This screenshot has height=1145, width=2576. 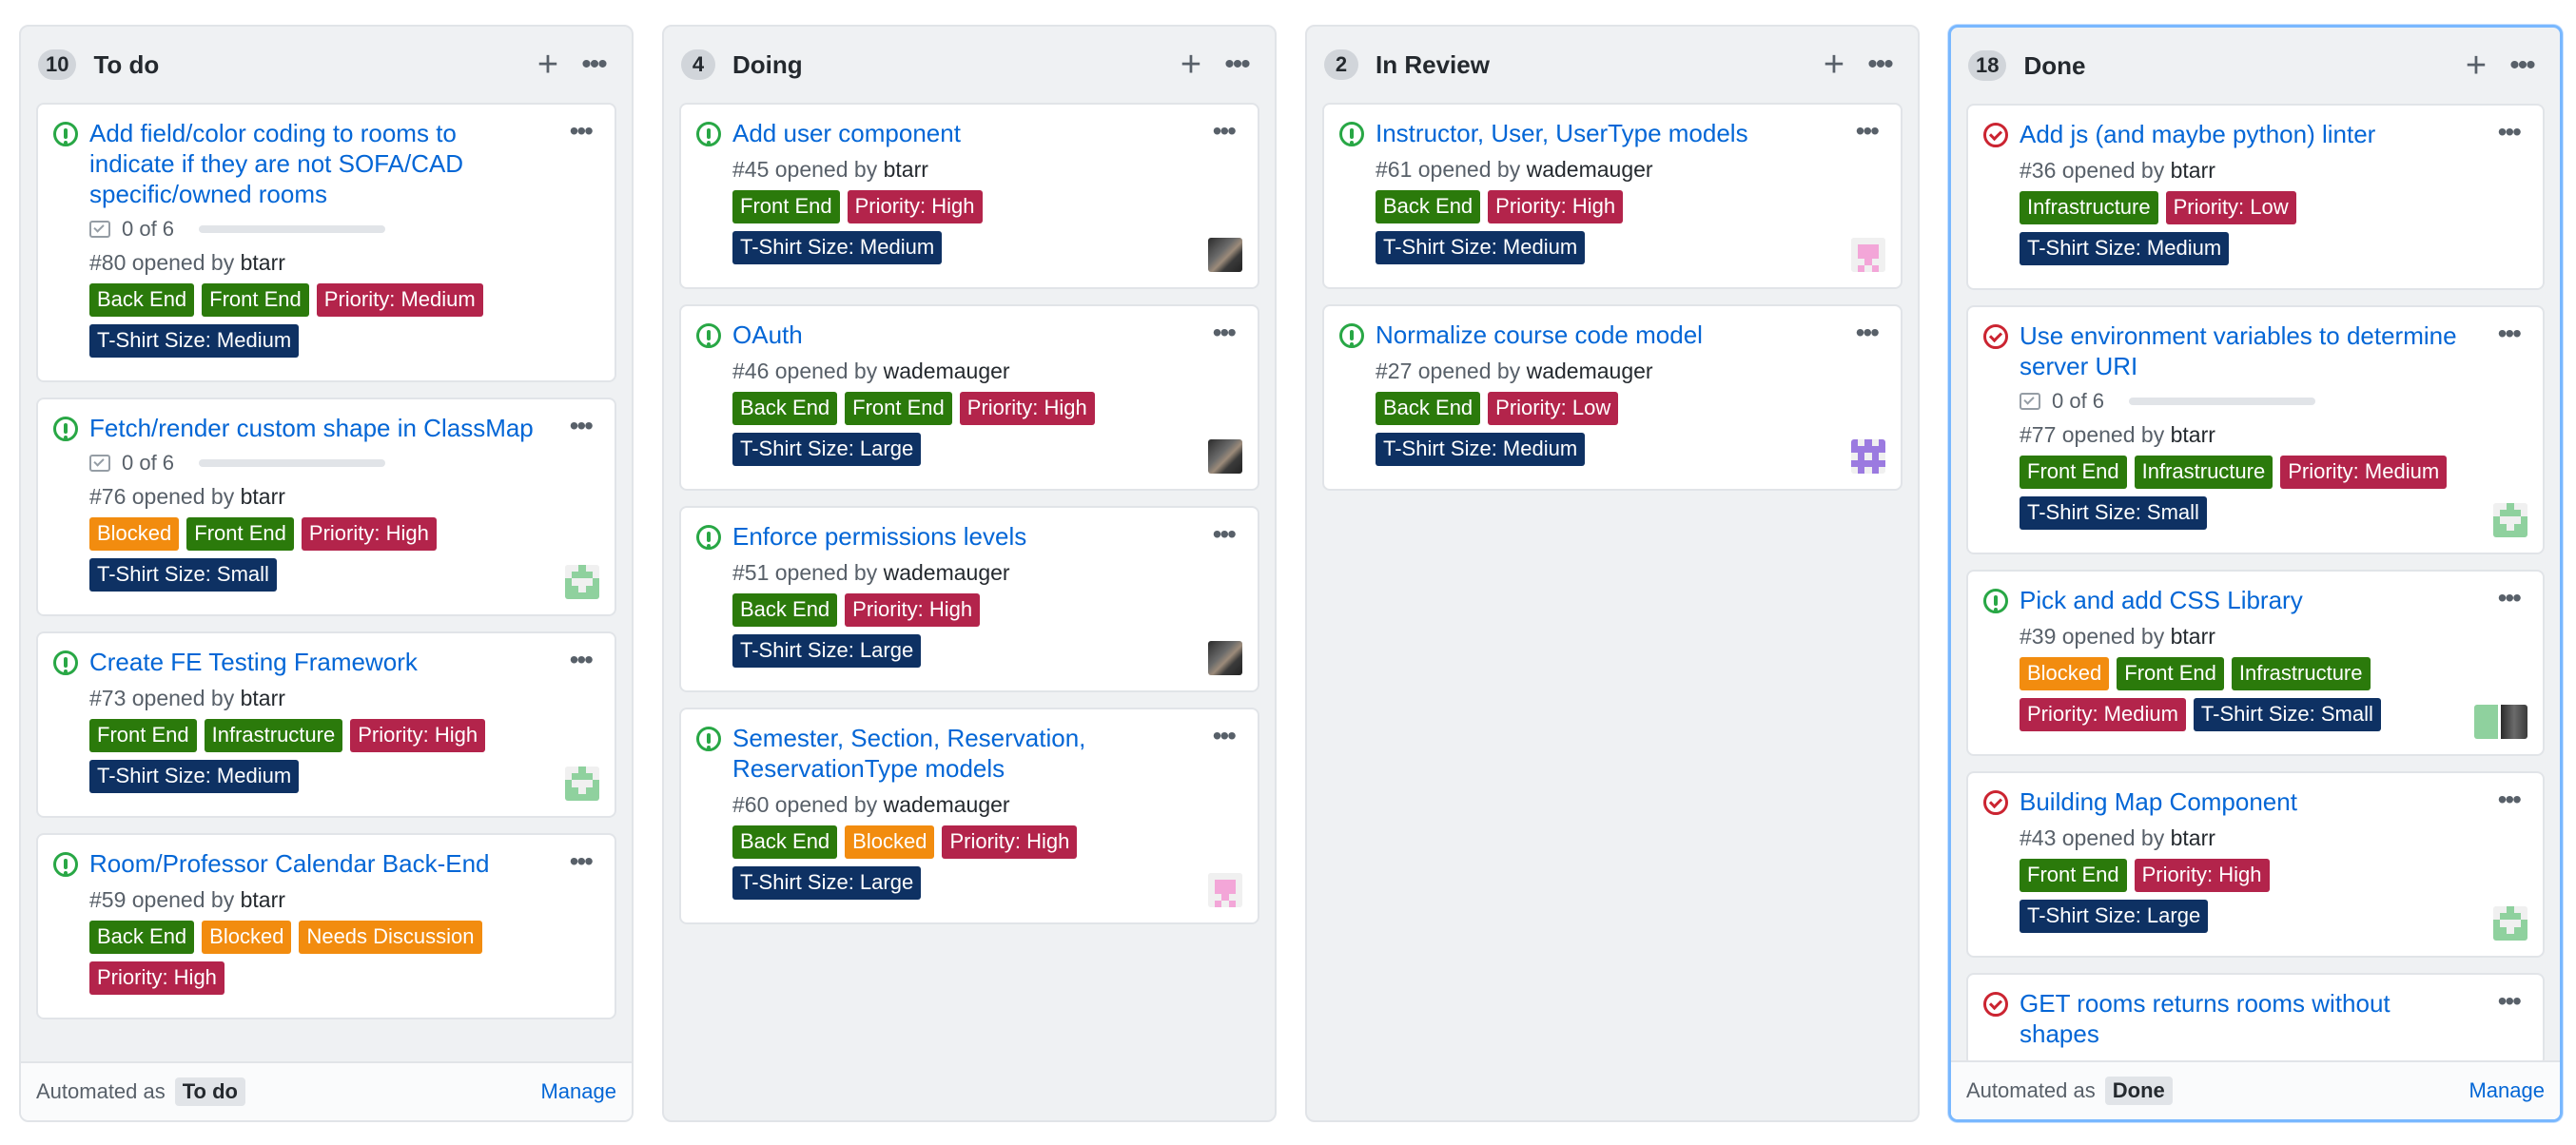 I want to click on issue-title-link: Normalize course code model, so click(x=1629, y=335).